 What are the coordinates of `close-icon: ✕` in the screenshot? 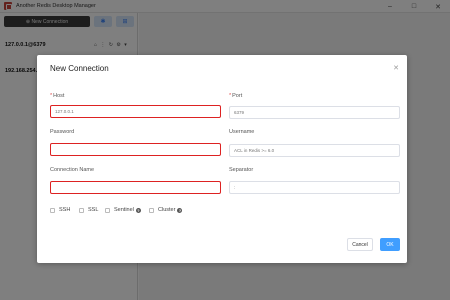 It's located at (396, 68).